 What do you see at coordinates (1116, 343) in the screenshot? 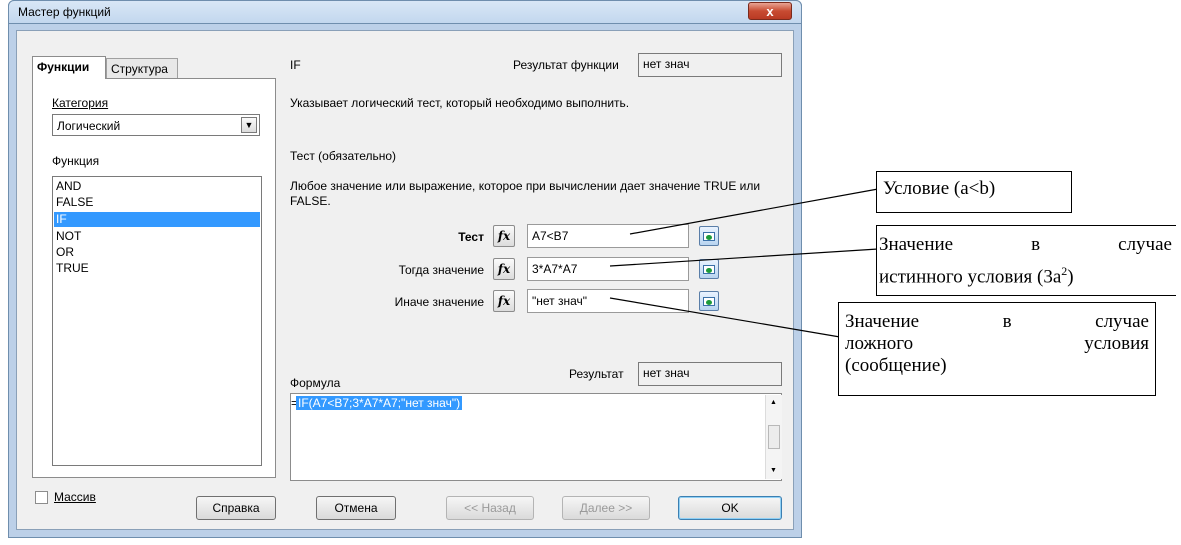
I see `annotation-false-w5: условия` at bounding box center [1116, 343].